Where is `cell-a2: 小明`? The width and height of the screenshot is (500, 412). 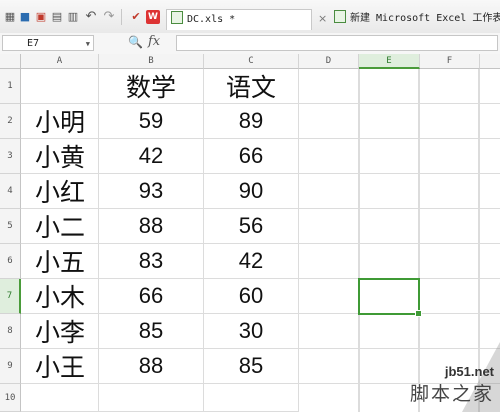 cell-a2: 小明 is located at coordinates (60, 121).